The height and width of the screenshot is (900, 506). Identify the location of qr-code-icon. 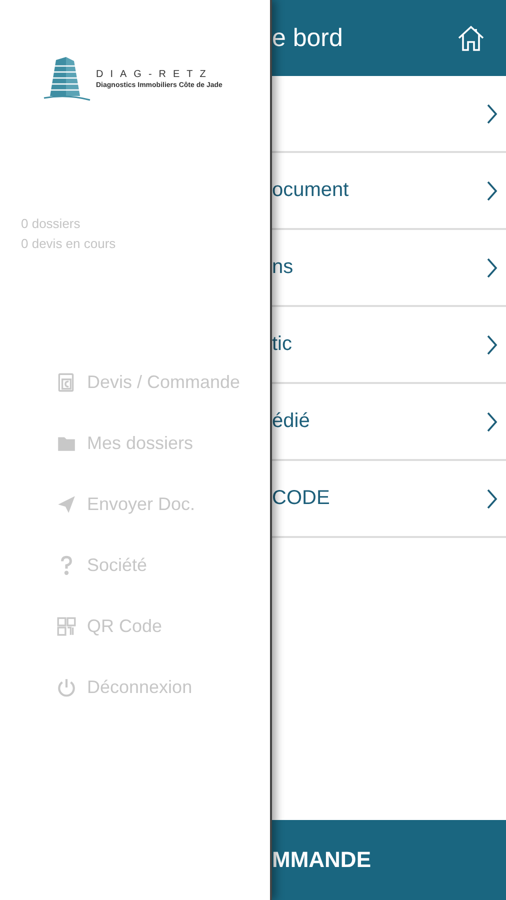
(66, 626).